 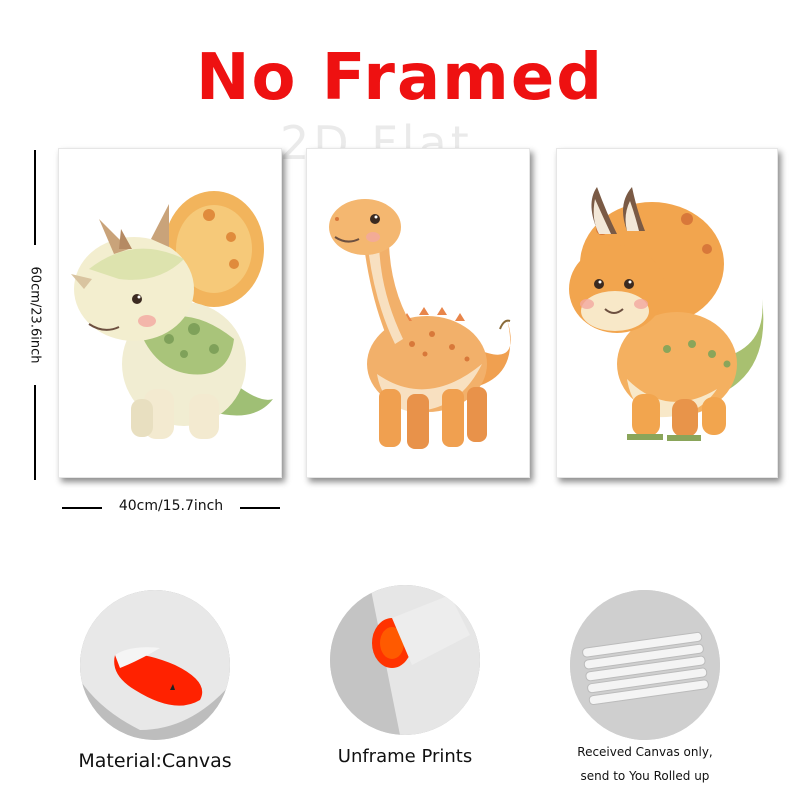 What do you see at coordinates (420, 324) in the screenshot?
I see `brachiosaurus-illustration` at bounding box center [420, 324].